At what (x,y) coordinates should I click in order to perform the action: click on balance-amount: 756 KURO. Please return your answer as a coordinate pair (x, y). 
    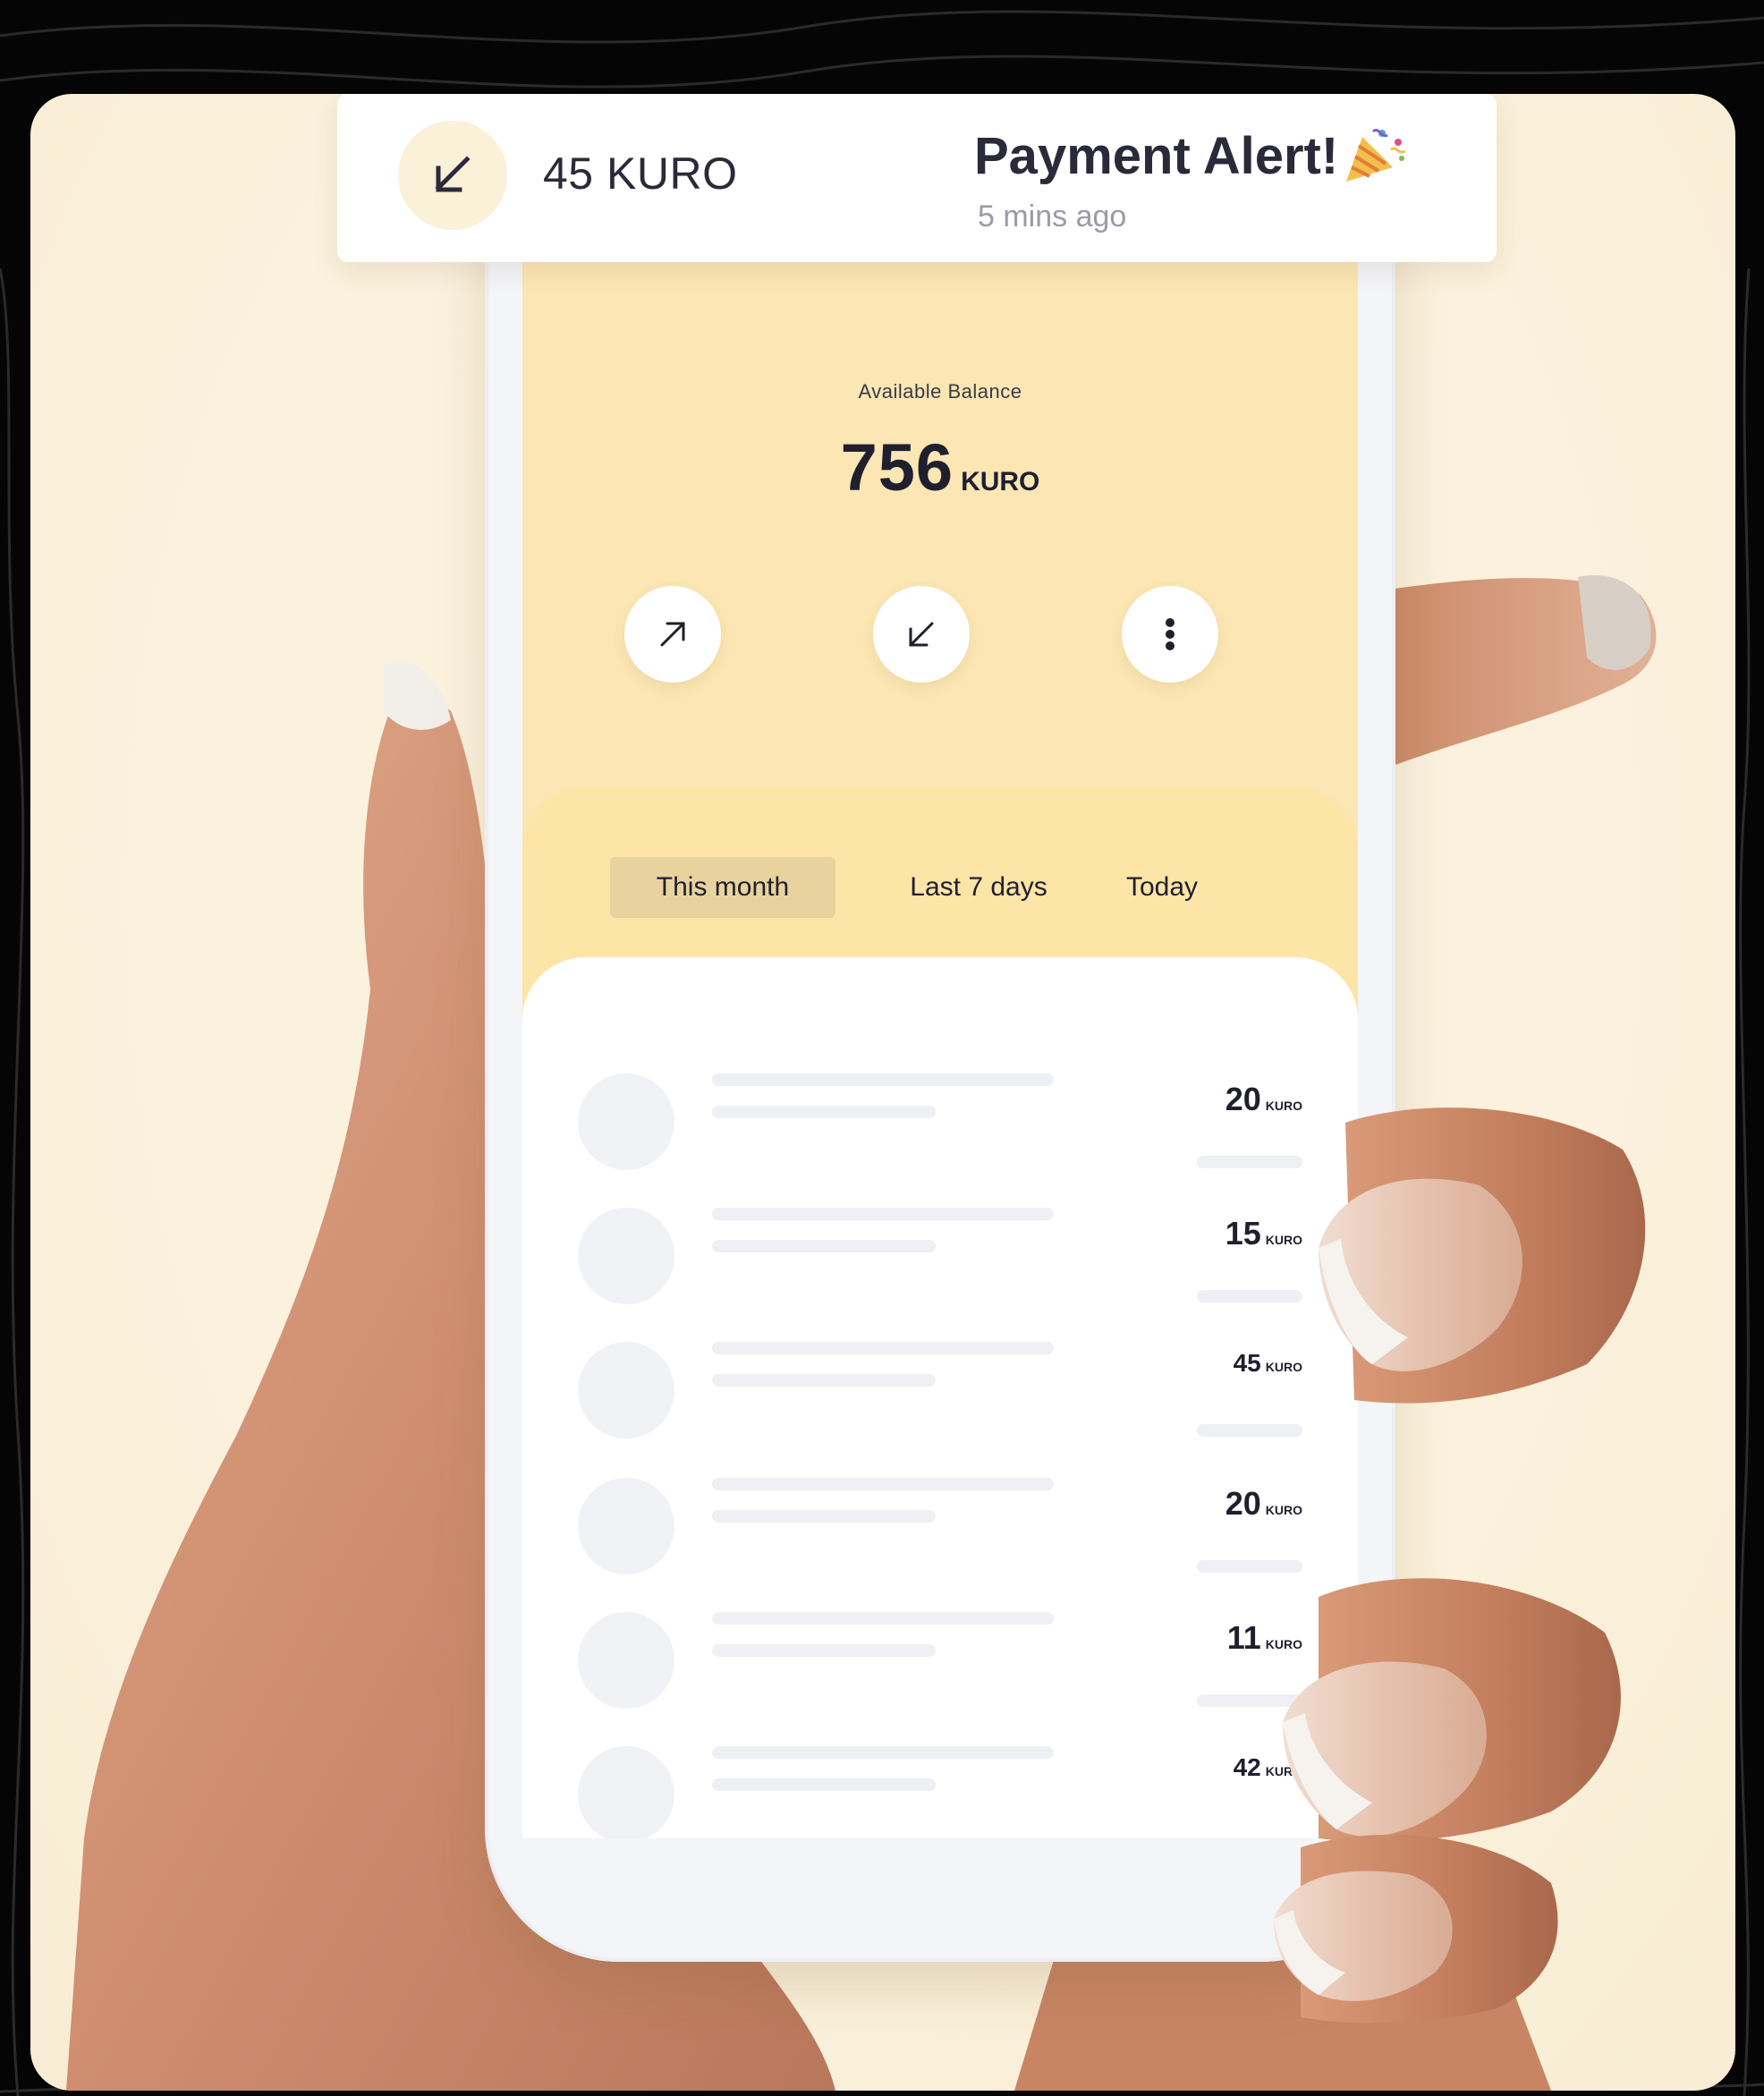
    Looking at the image, I should click on (940, 467).